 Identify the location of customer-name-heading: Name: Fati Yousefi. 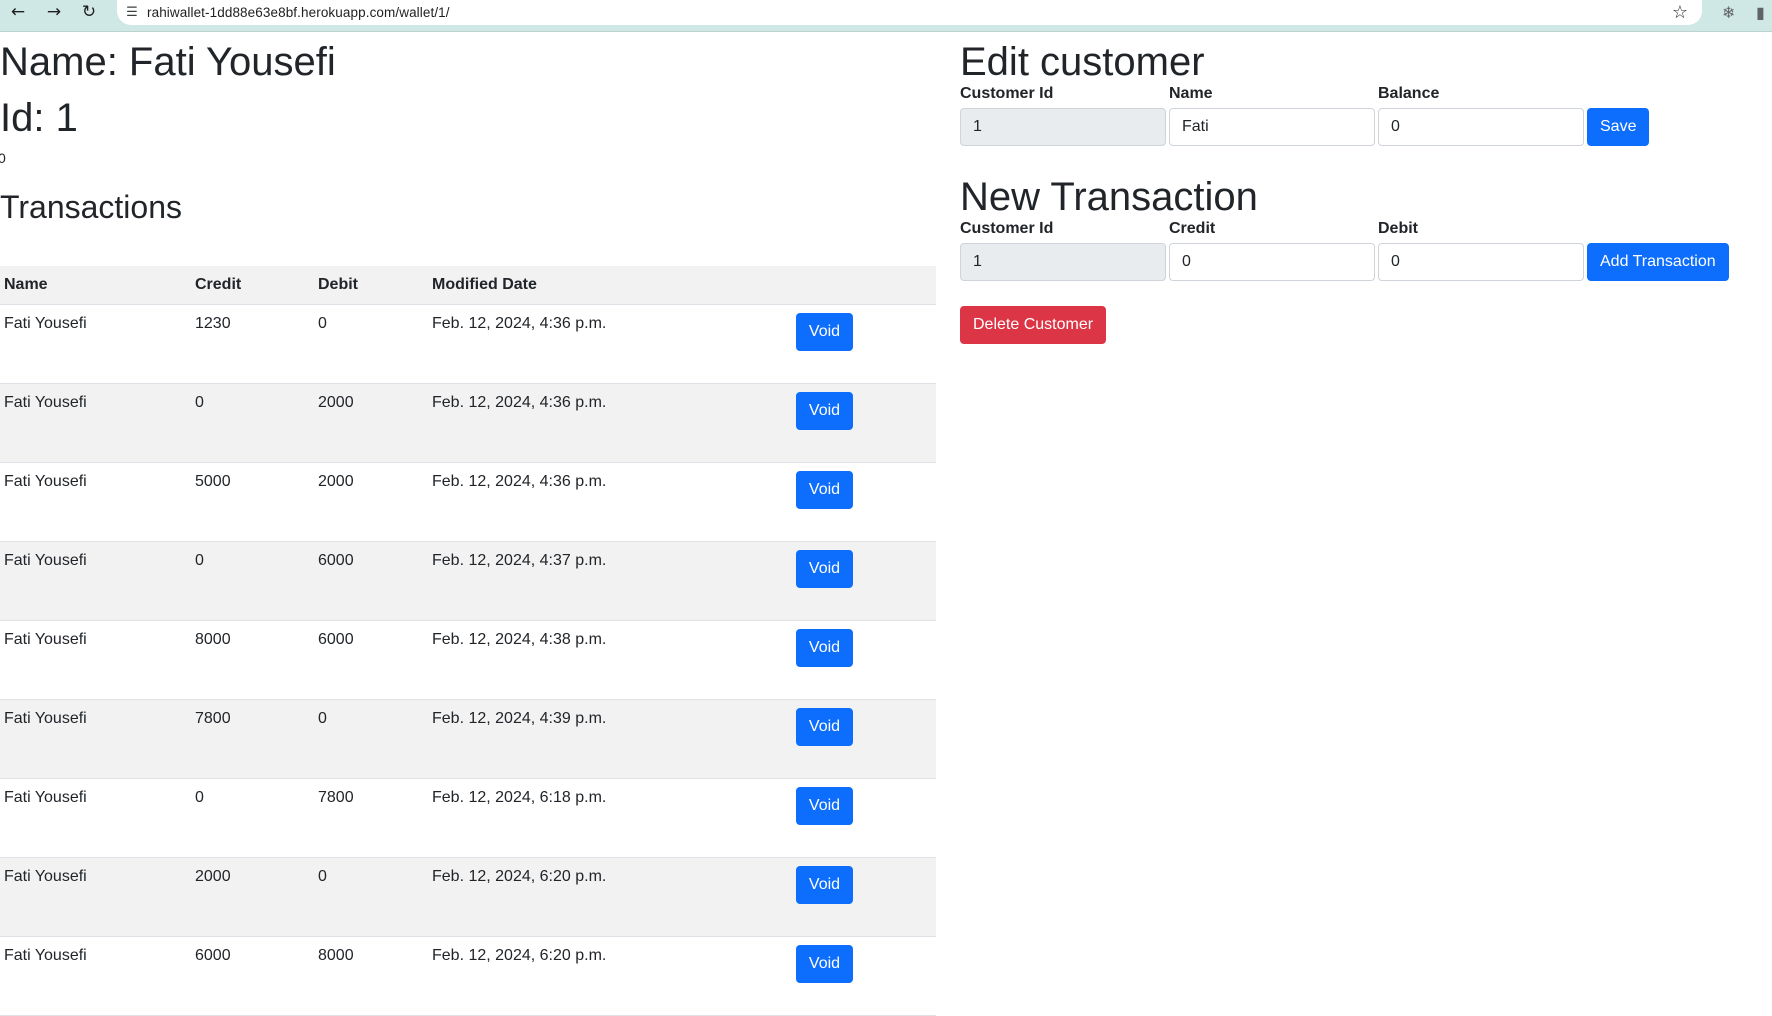
(168, 62).